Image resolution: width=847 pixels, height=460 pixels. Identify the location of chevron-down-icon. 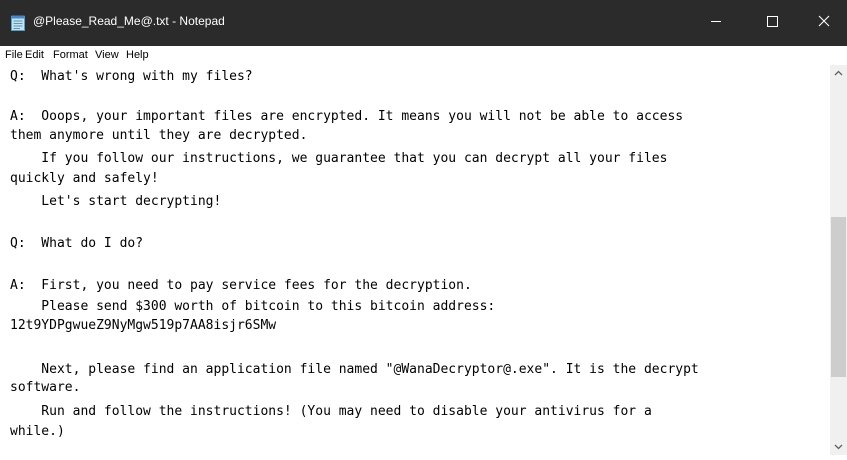
(838, 447).